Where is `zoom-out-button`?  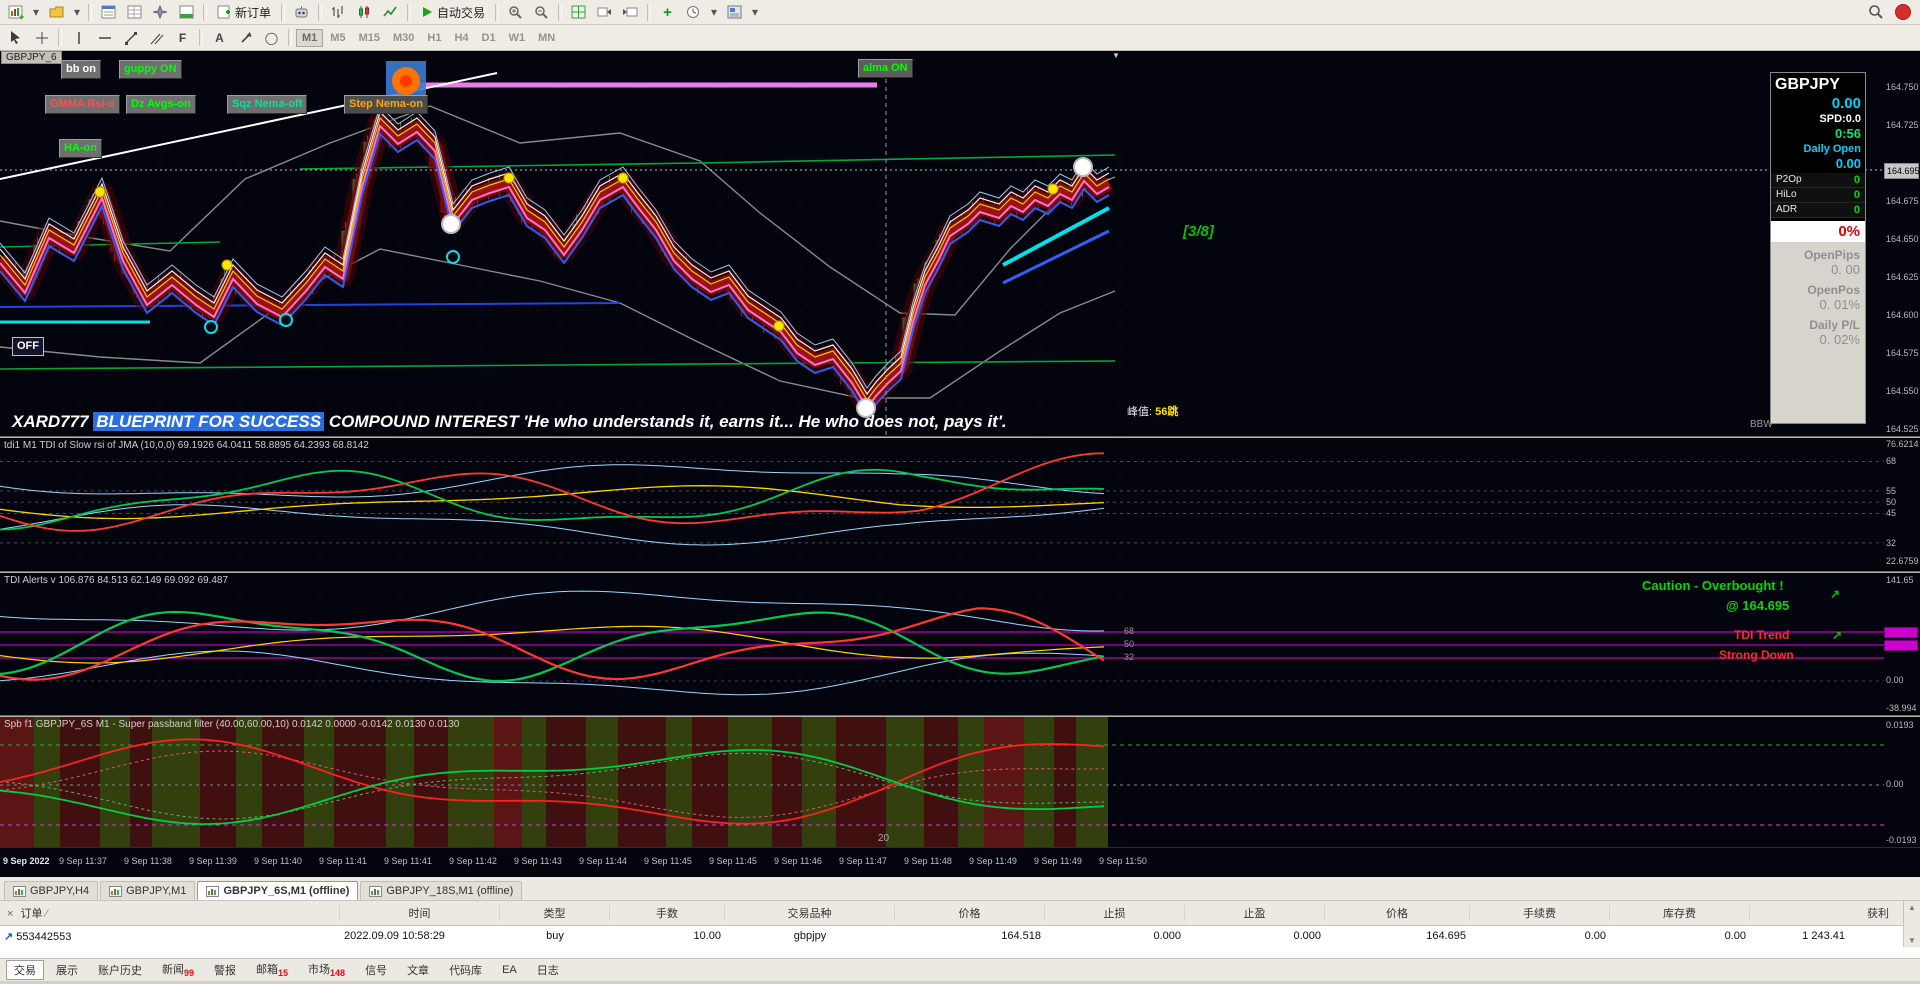 zoom-out-button is located at coordinates (541, 12).